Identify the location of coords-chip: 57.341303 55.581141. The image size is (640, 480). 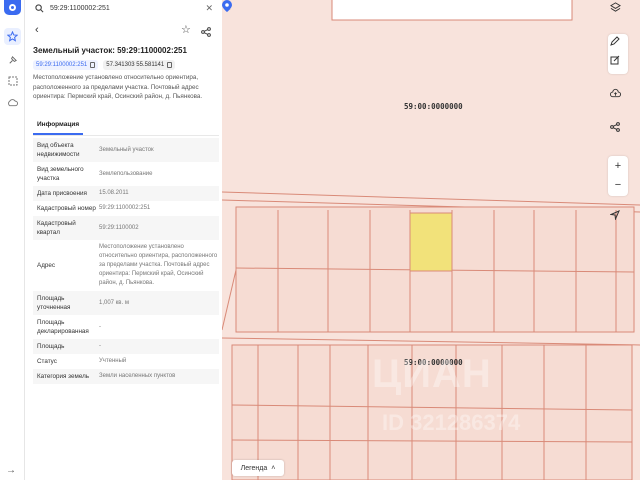
(139, 65).